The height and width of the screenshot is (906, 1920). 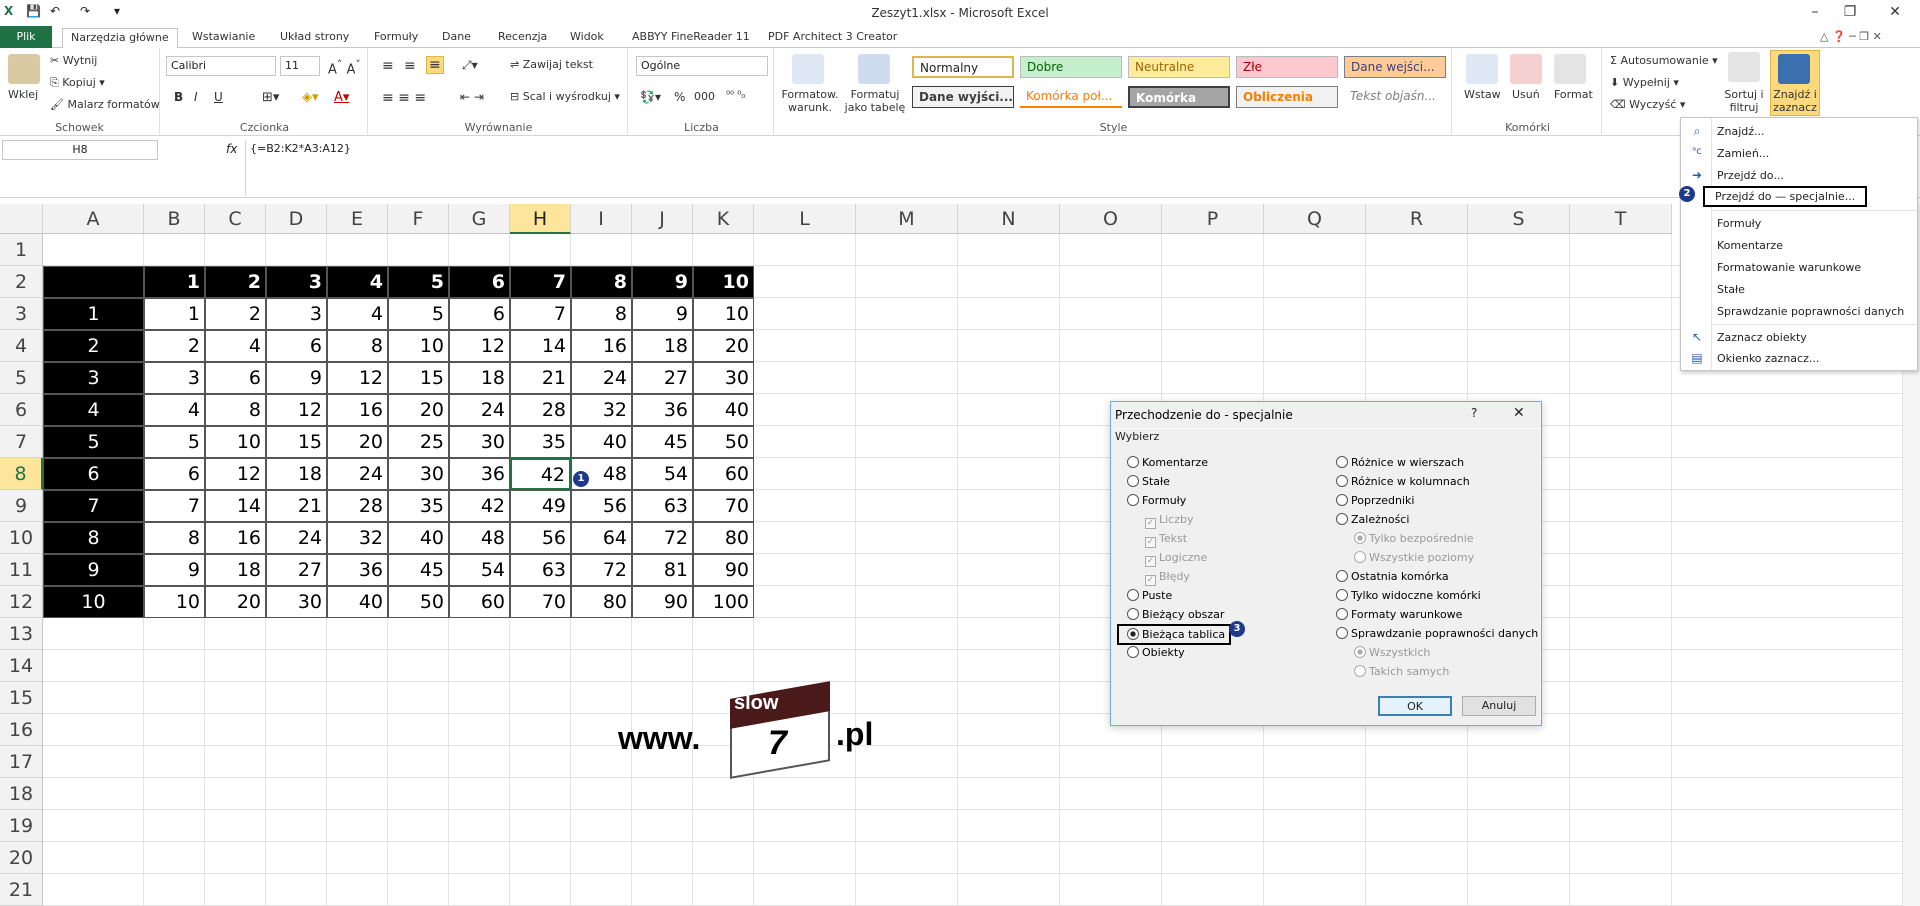 What do you see at coordinates (235, 410) in the screenshot?
I see `cell-C6: 8` at bounding box center [235, 410].